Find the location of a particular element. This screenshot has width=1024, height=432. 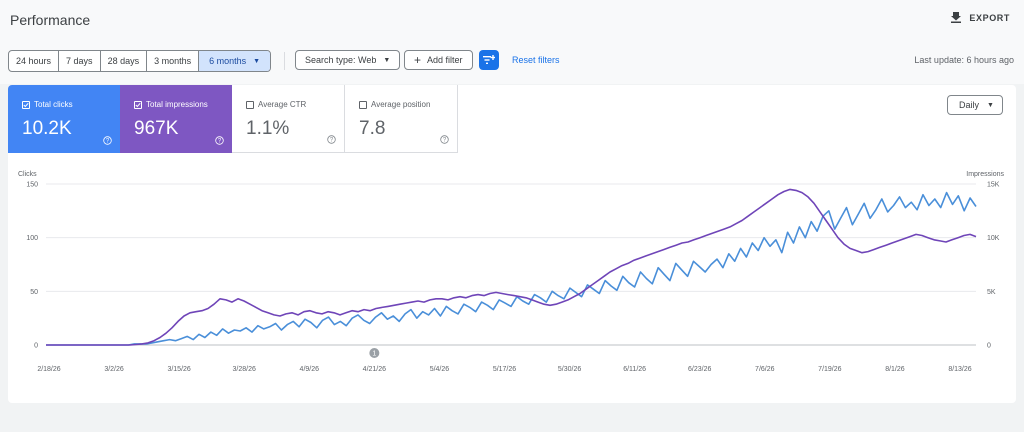

x-tick-label: 8/1/26 is located at coordinates (895, 369).